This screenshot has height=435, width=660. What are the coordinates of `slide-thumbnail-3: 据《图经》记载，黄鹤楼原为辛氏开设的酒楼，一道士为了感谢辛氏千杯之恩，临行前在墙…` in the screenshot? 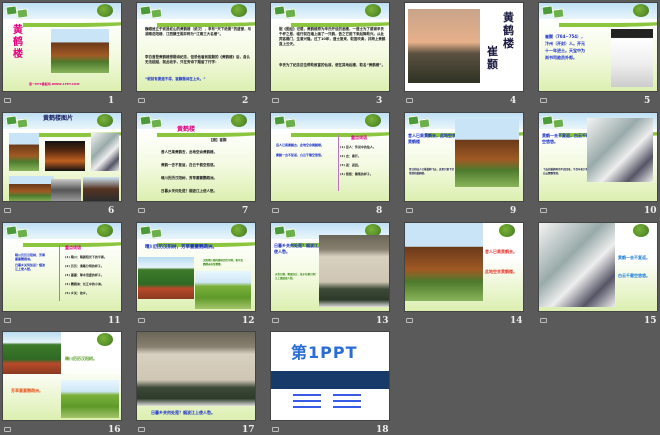 It's located at (330, 47).